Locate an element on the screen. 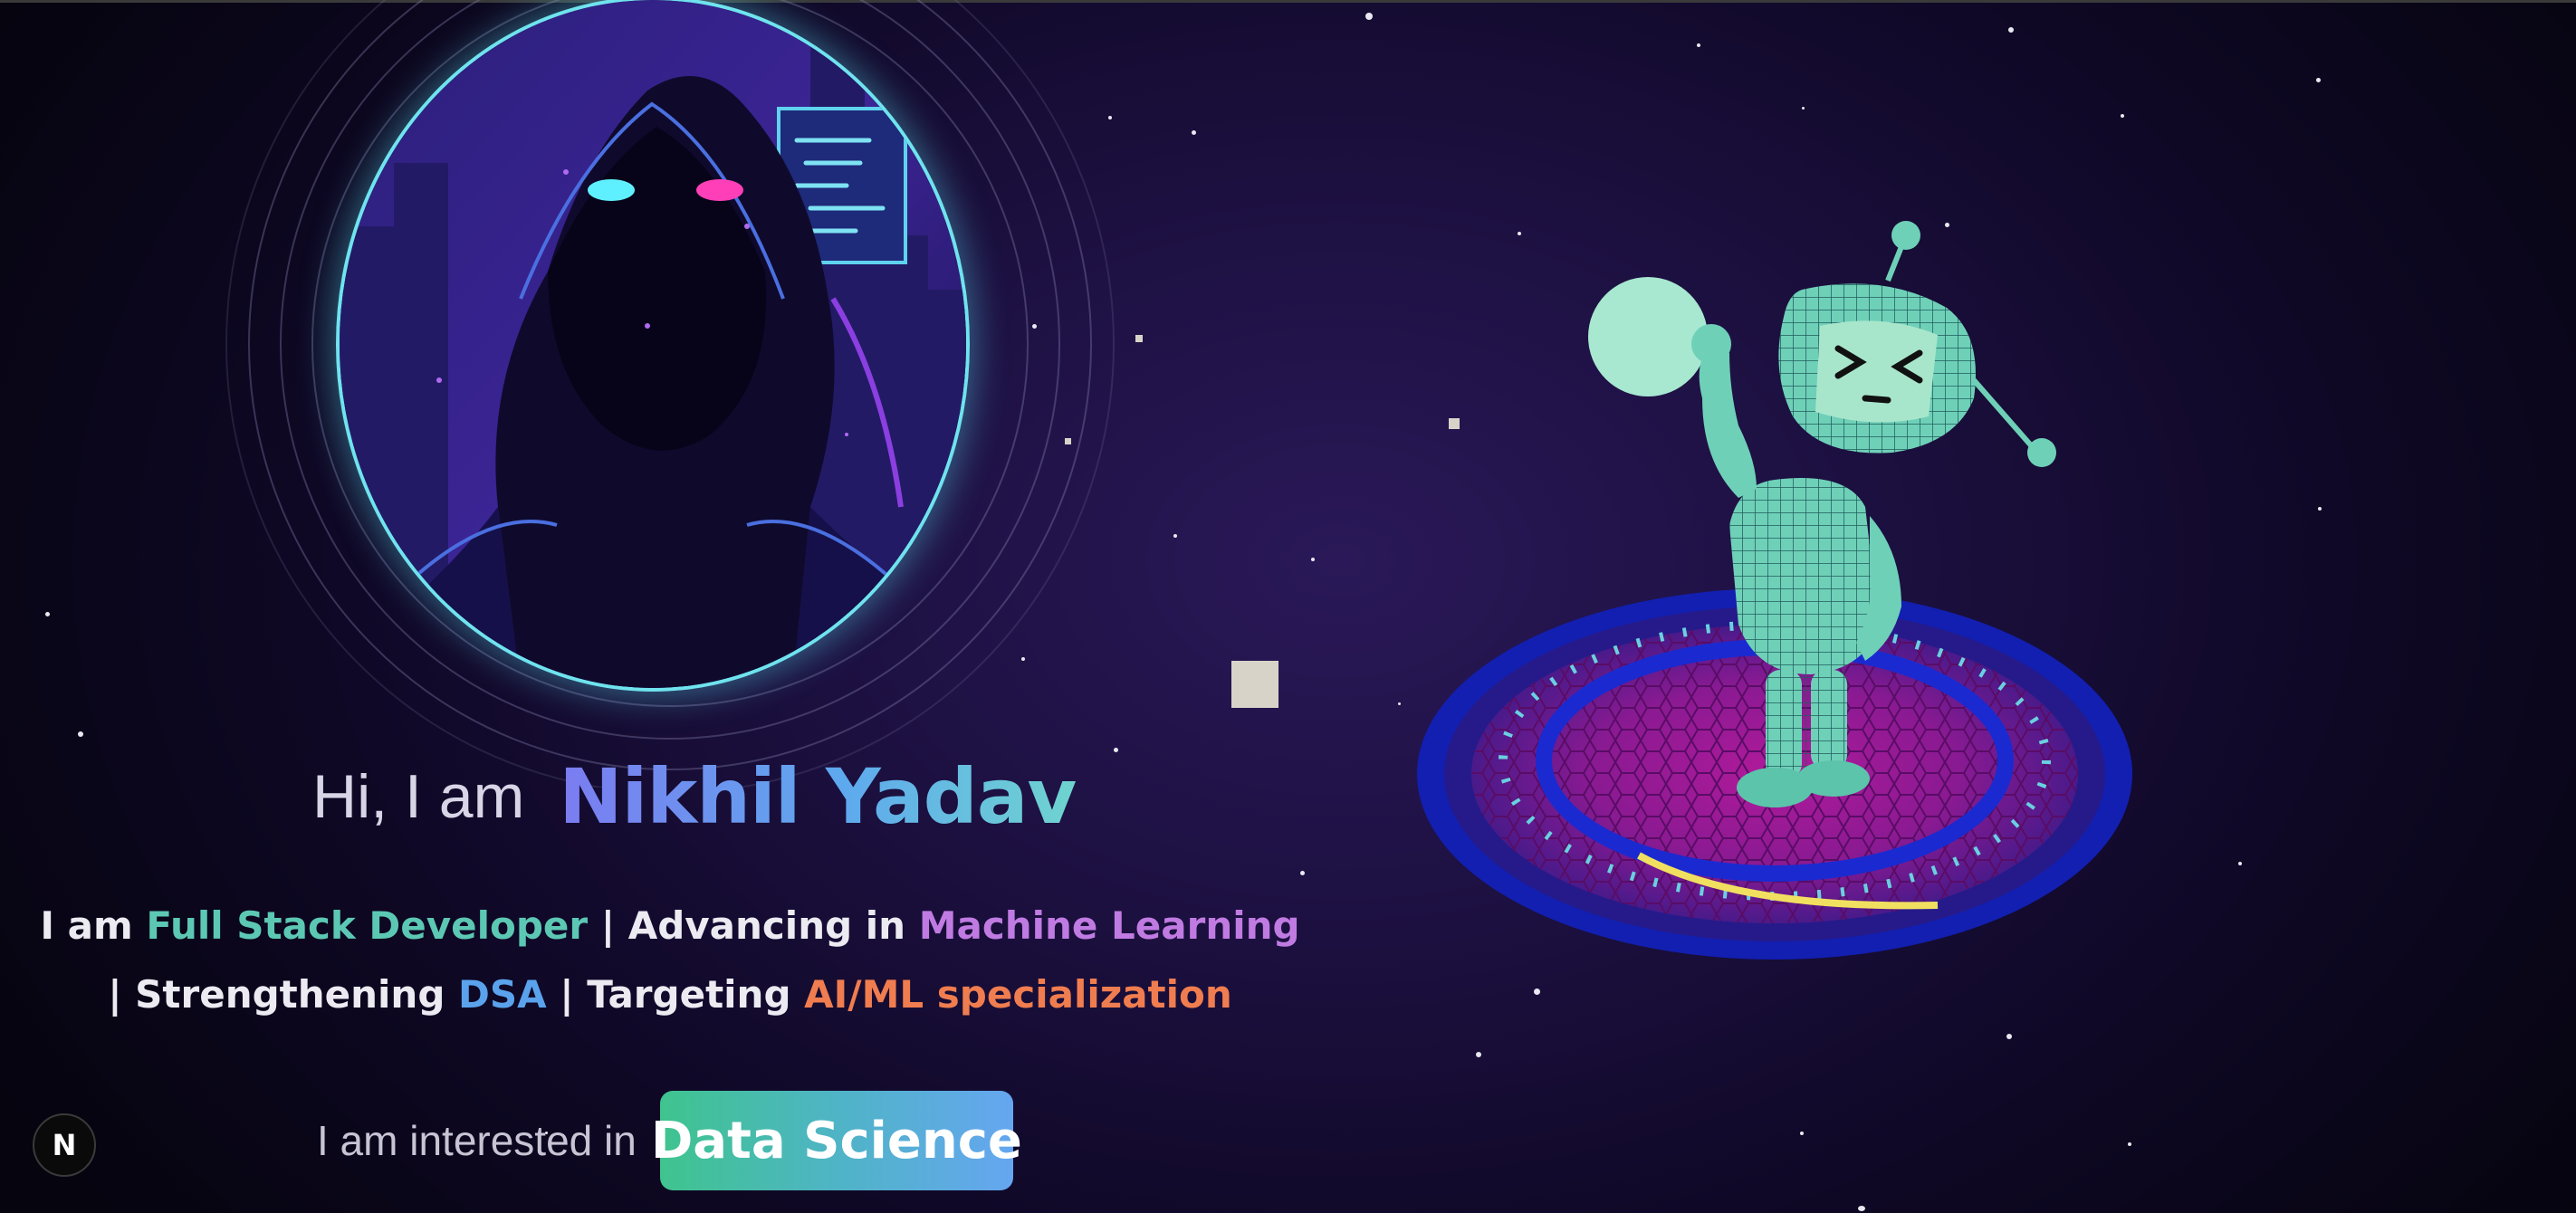 The width and height of the screenshot is (2576, 1213). tagline-text: | Strengthening is located at coordinates (283, 994).